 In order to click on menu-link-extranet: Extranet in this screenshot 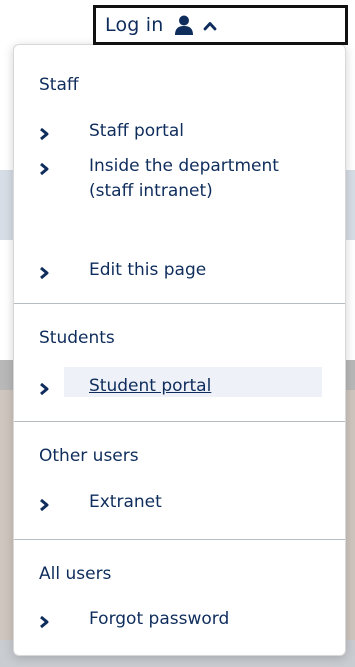, I will do `click(204, 502)`.